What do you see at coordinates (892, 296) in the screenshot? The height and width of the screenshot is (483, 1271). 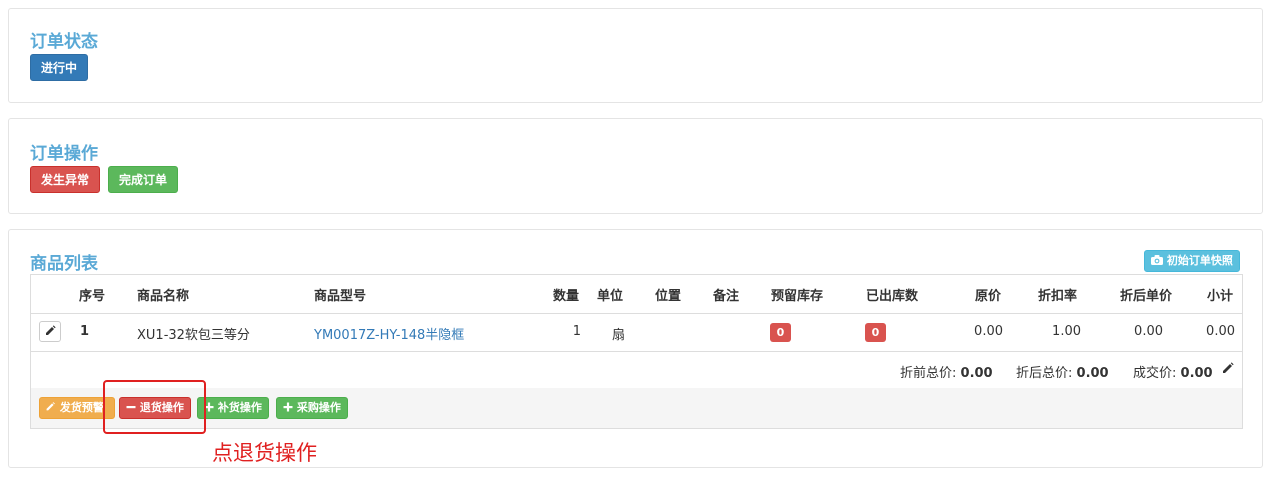 I see `col-shipped: 已出库数` at bounding box center [892, 296].